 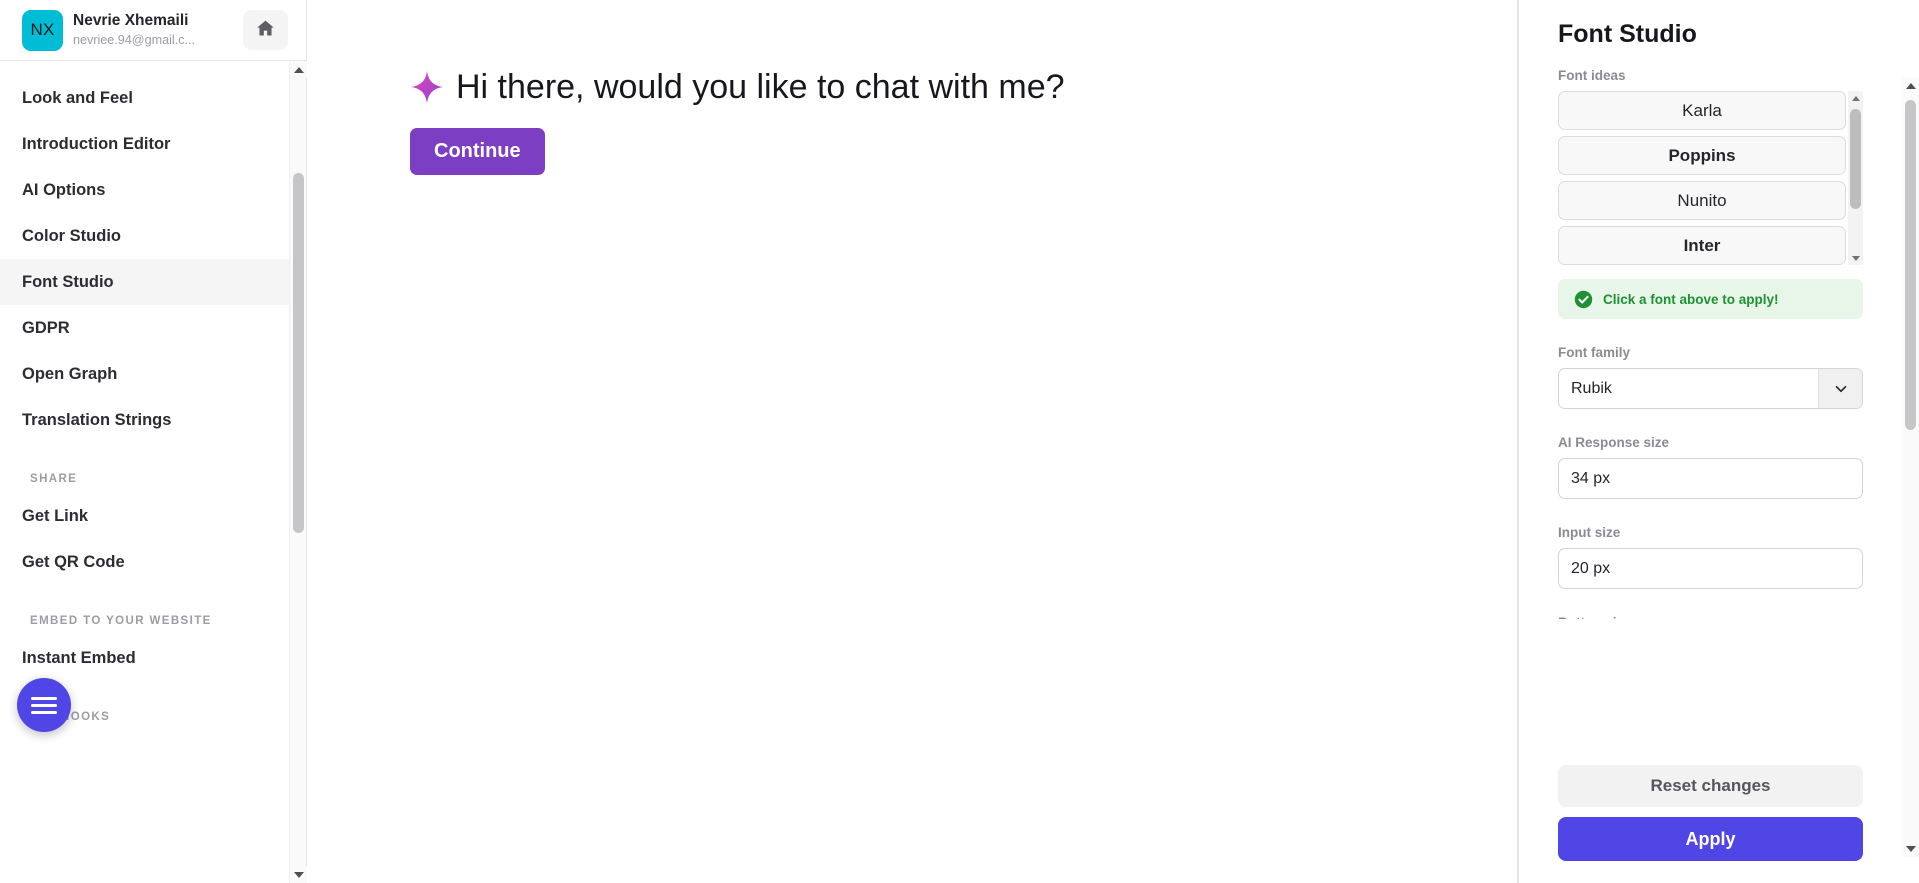 I want to click on sparkle-icon, so click(x=427, y=87).